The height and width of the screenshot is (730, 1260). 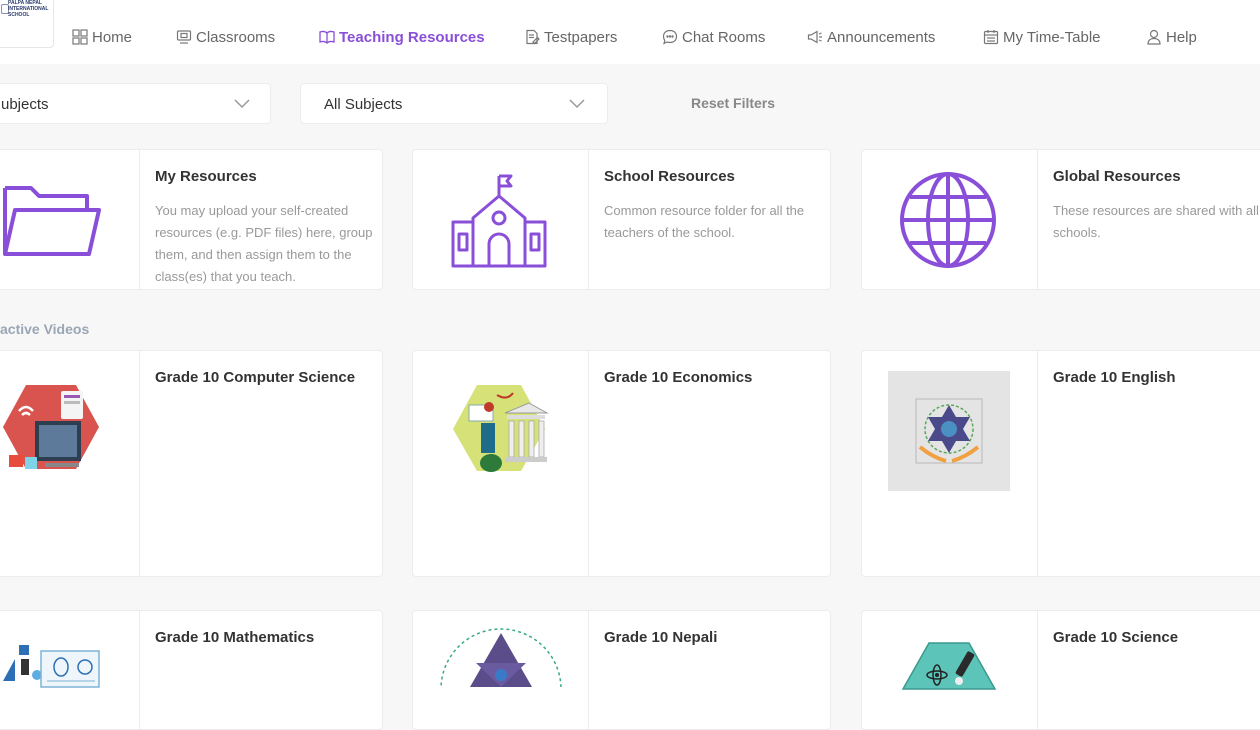 I want to click on card-title: Grade 10 Computer Science, so click(x=255, y=377).